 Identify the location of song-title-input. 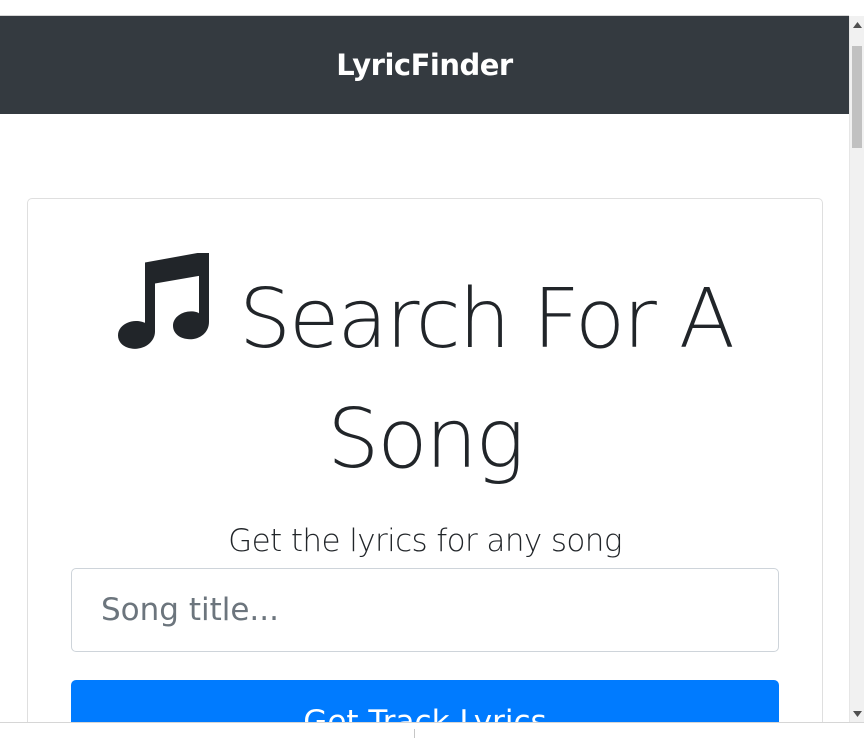
(425, 610).